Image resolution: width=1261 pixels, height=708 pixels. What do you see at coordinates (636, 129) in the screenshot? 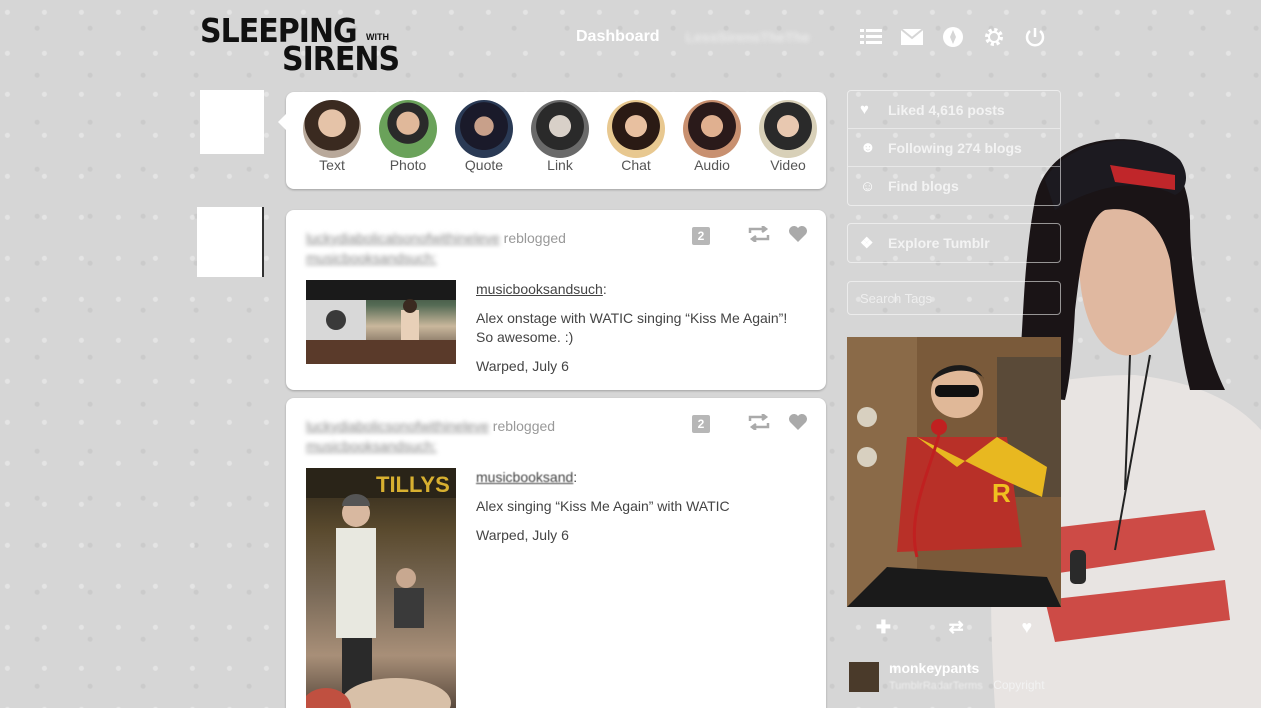
I see `chat-post-icon` at bounding box center [636, 129].